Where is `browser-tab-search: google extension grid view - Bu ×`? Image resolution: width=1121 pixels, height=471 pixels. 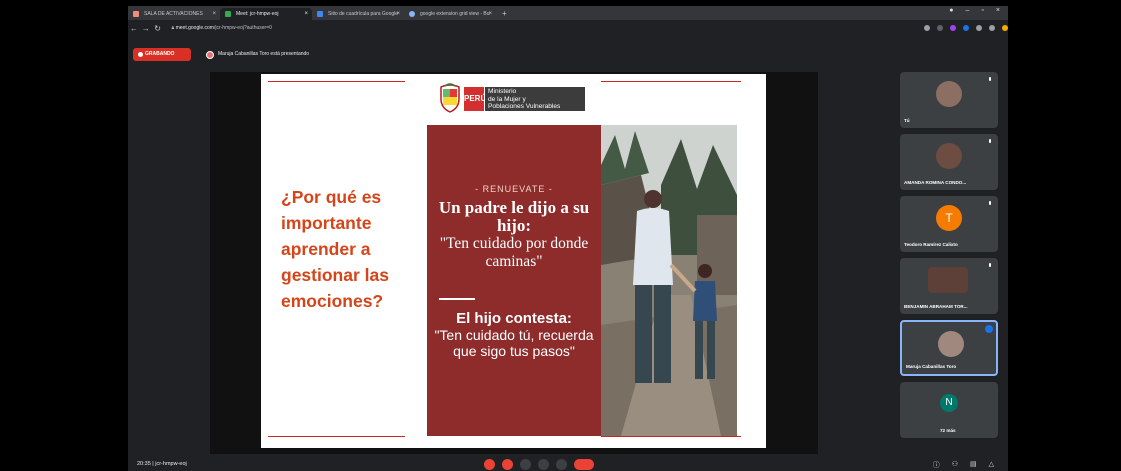
browser-tab-search: google extension grid view - Bu × is located at coordinates (450, 14).